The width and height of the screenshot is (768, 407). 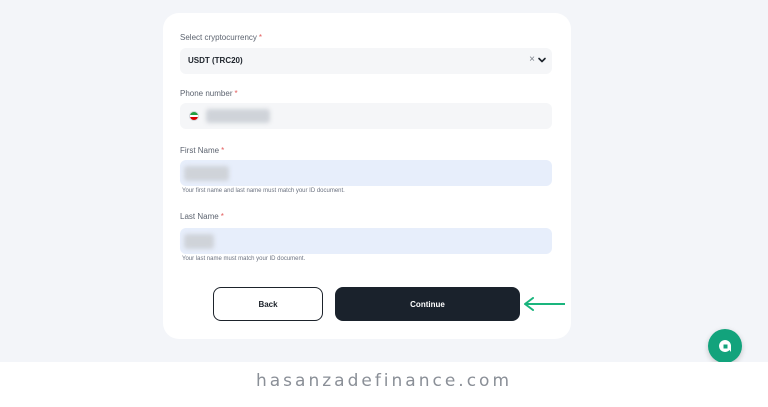 What do you see at coordinates (366, 173) in the screenshot?
I see `first-name-field` at bounding box center [366, 173].